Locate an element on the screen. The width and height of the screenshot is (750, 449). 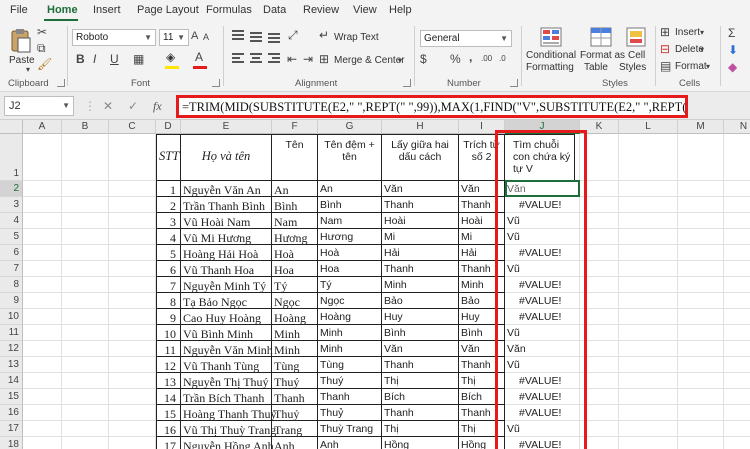
delete-cells-icon: ⊟ is located at coordinates (665, 49).